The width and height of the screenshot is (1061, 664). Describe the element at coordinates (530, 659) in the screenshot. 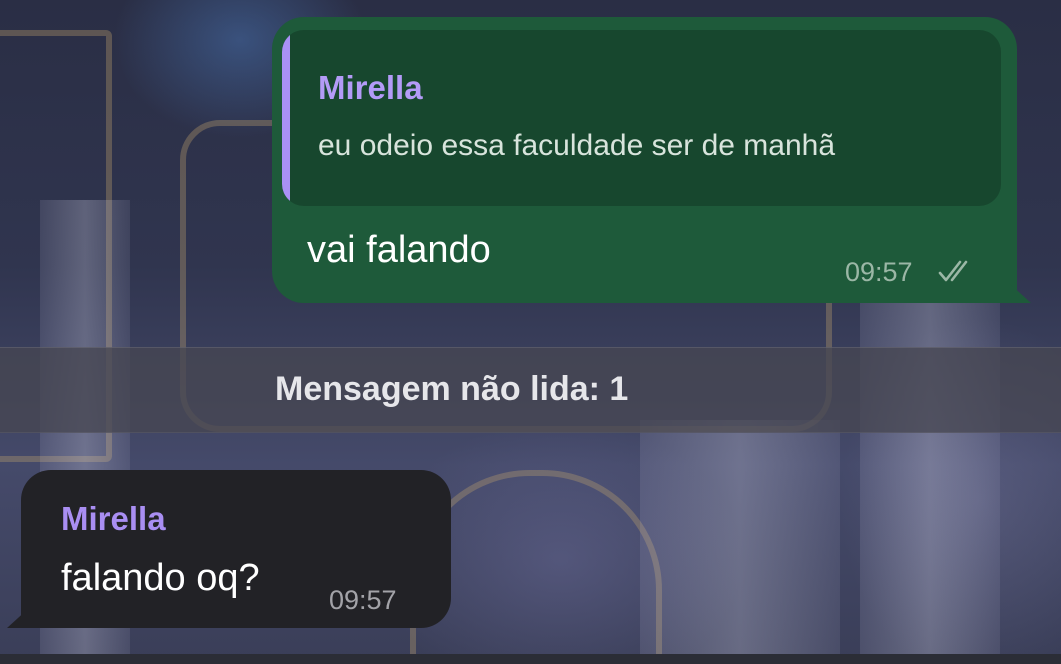

I see `bottom-bar` at that location.